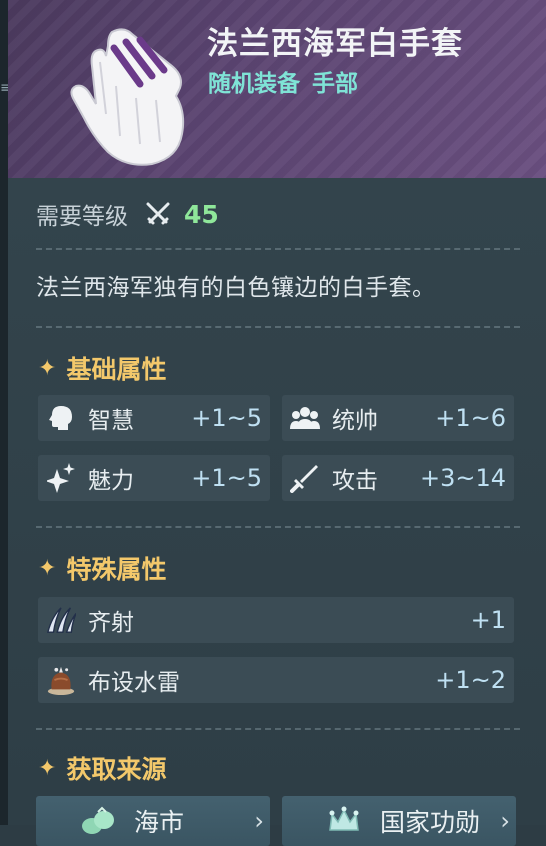  Describe the element at coordinates (305, 478) in the screenshot. I see `sword-icon` at that location.